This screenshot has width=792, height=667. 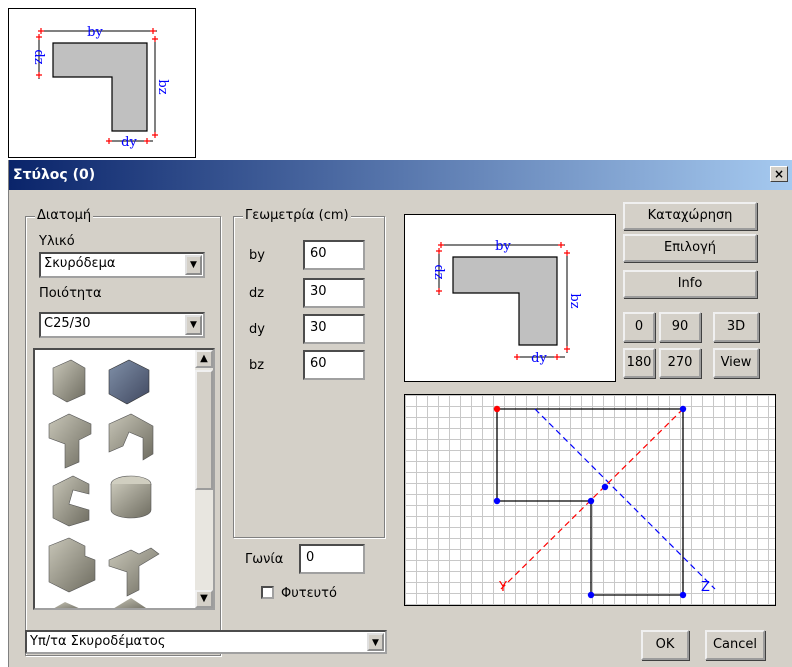 What do you see at coordinates (67, 323) in the screenshot?
I see `quality-select-value: C25/30` at bounding box center [67, 323].